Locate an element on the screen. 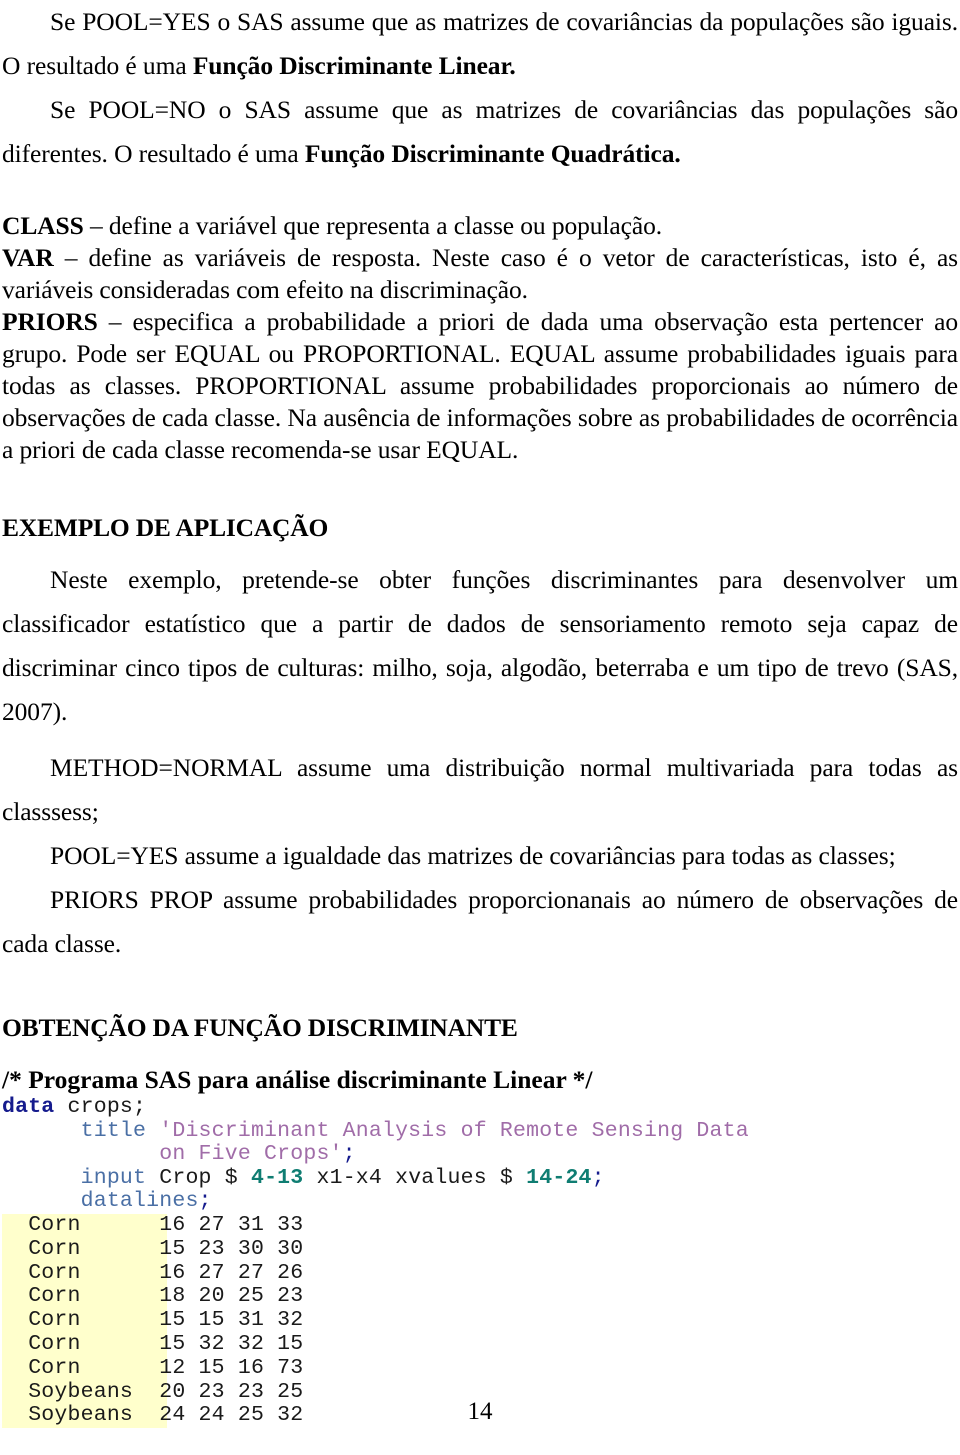 Image resolution: width=960 pixels, height=1455 pixels. page-number: 14 is located at coordinates (480, 1411).